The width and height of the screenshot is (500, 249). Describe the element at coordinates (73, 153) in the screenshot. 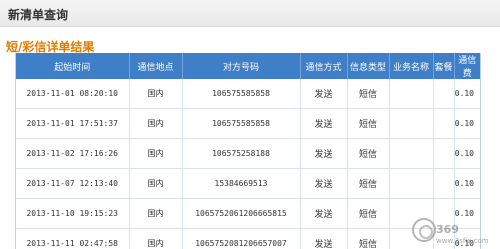

I see `cell-start-time: 2013-11-02 17:16:26` at that location.